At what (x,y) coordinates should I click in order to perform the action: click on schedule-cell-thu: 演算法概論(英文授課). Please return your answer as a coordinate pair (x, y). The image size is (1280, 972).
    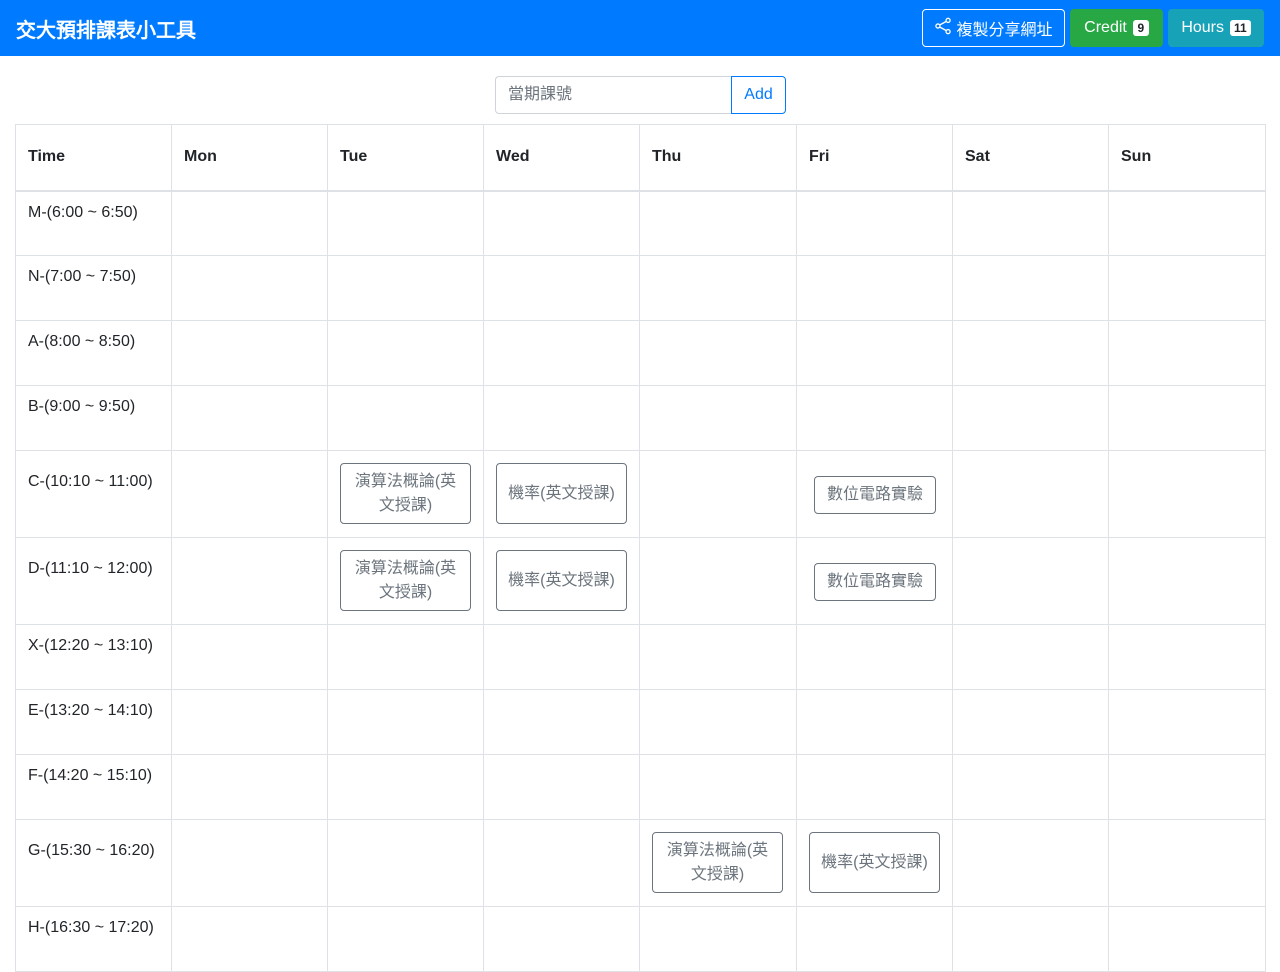
    Looking at the image, I should click on (718, 863).